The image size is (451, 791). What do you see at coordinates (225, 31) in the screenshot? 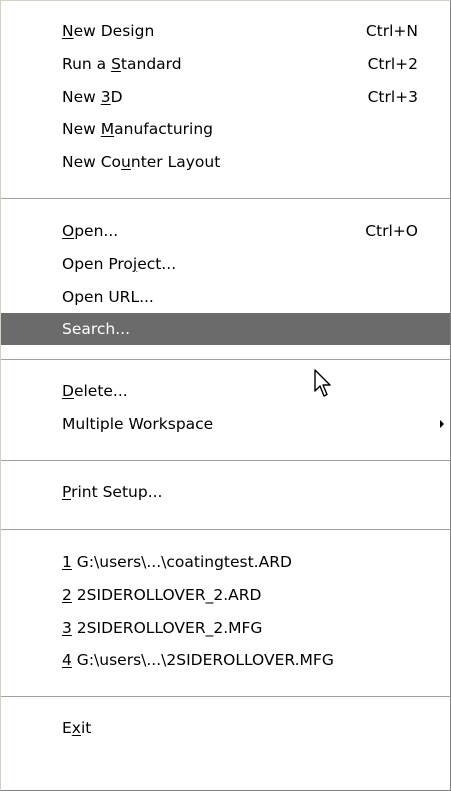
I see `menu-item-new-design: New Design Ctrl+N` at bounding box center [225, 31].